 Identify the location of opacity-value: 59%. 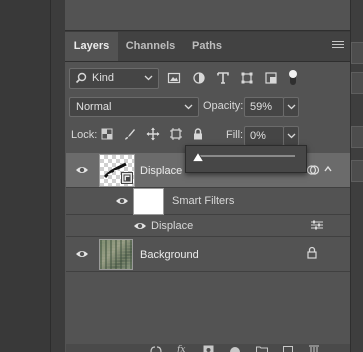
(261, 107).